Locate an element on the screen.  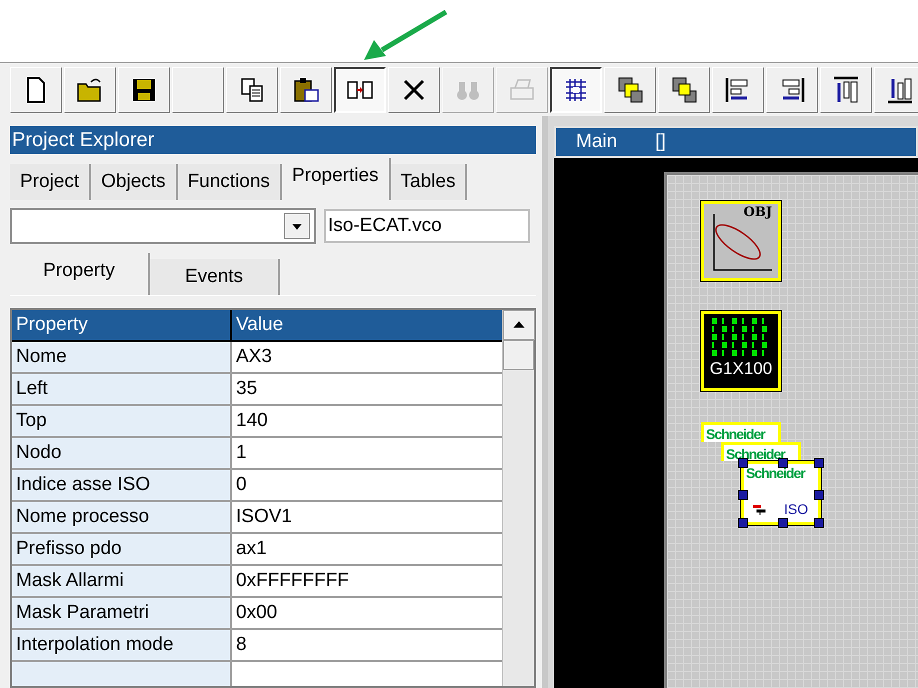
plot-object: OBJ is located at coordinates (741, 241).